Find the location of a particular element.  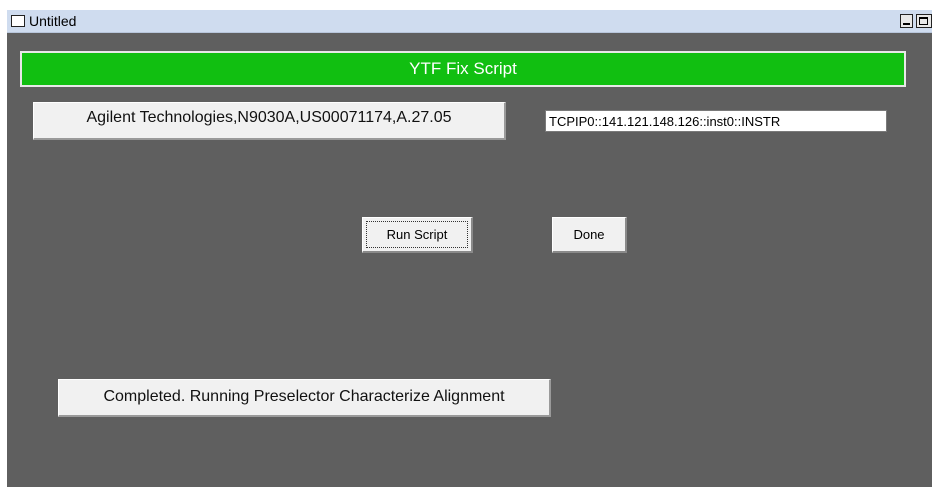

run-script-button: Run Script is located at coordinates (417, 235).